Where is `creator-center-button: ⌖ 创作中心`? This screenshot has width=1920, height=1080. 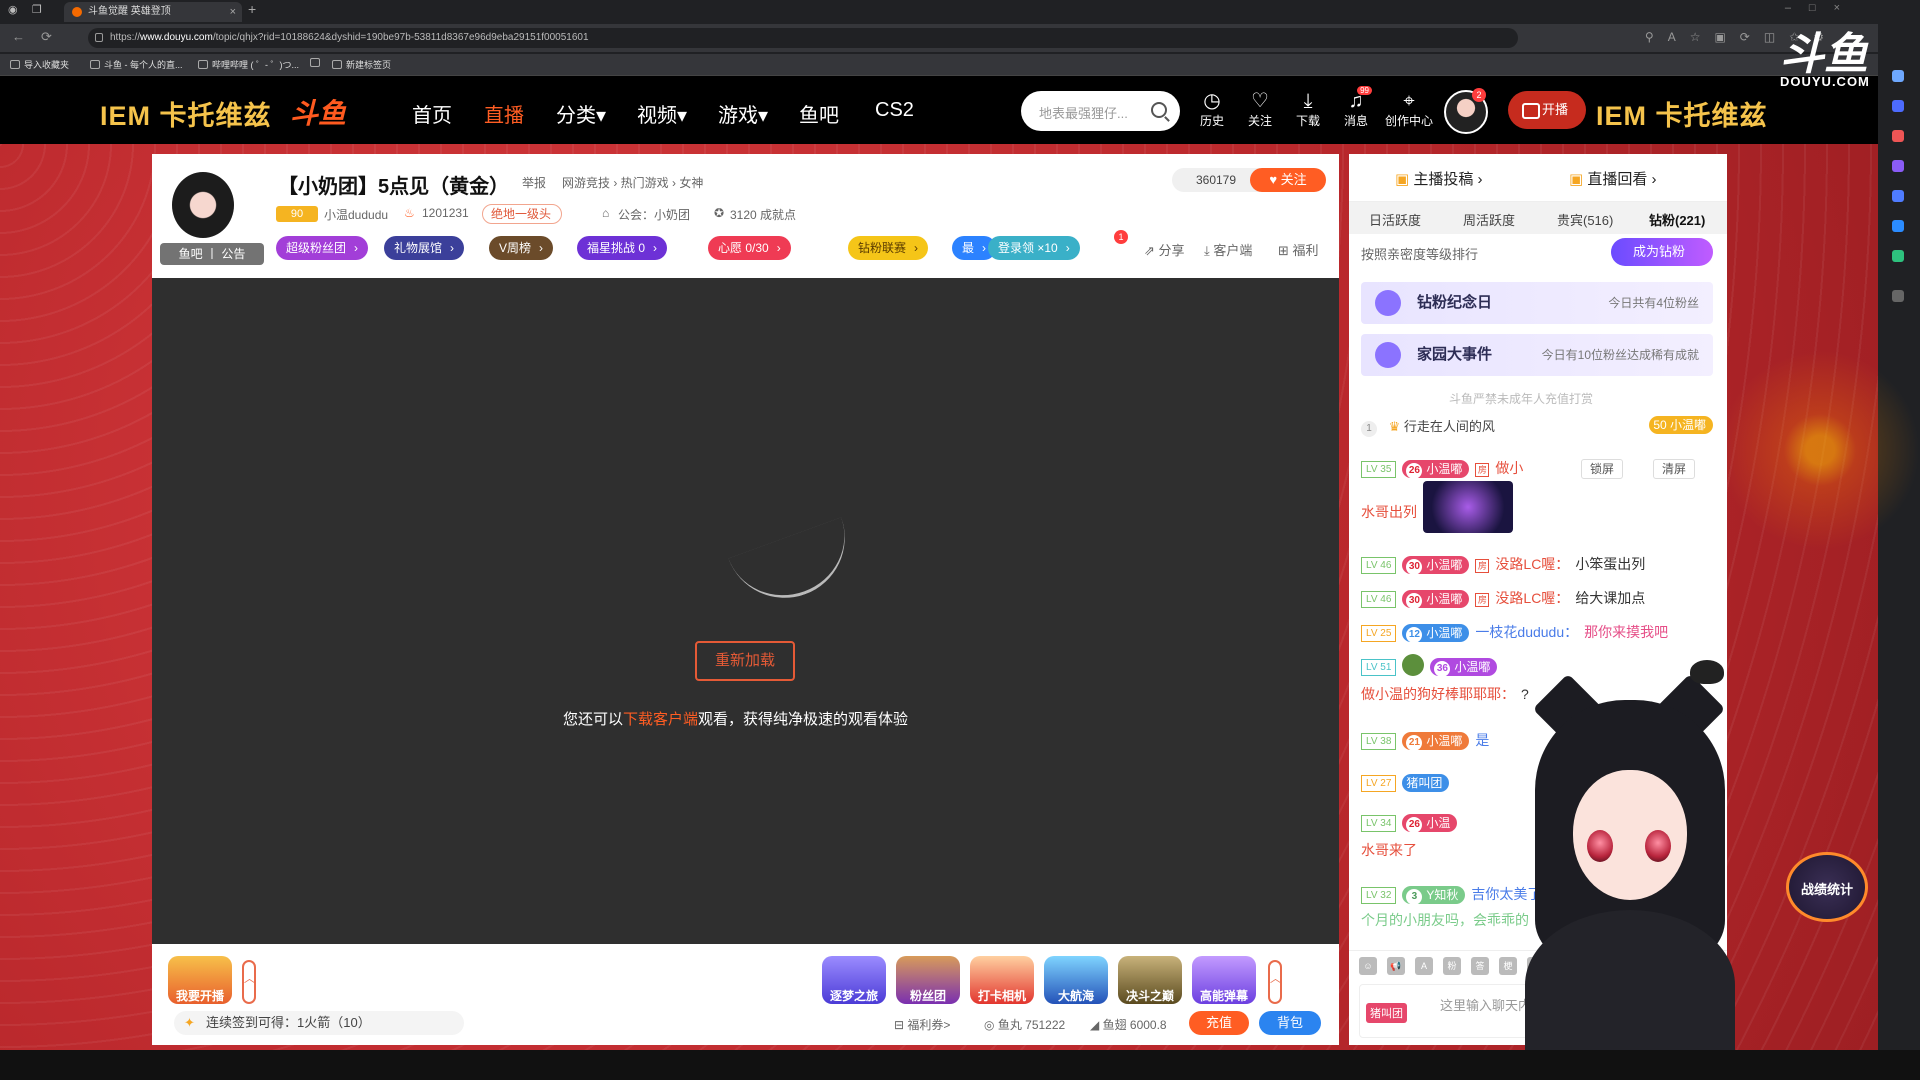
creator-center-button: ⌖ 创作中心 is located at coordinates (1409, 109).